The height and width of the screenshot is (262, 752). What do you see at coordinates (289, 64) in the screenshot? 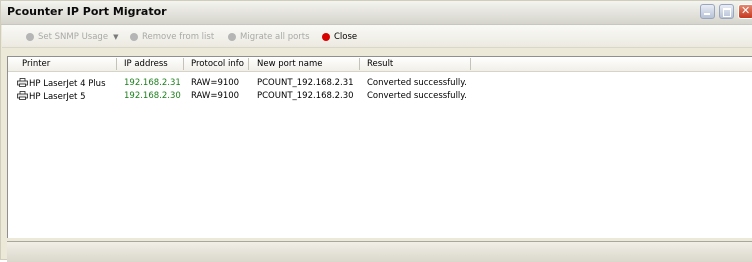
I see `column-header-new-port-name: New port name` at bounding box center [289, 64].